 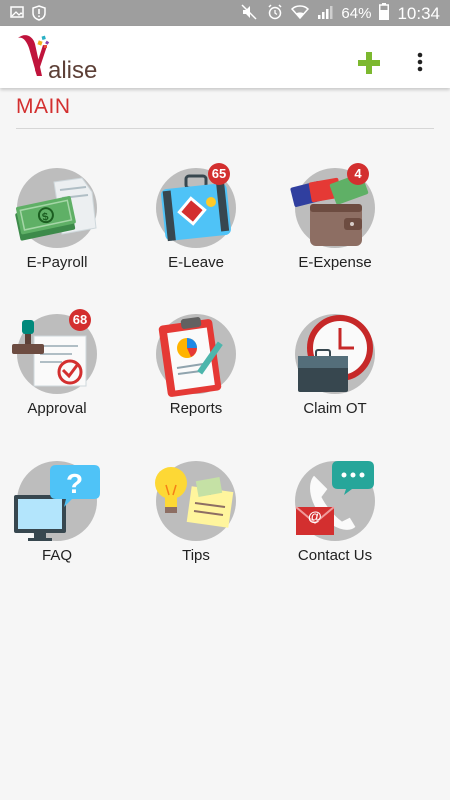 I want to click on gallery-notification-icon, so click(x=17, y=15).